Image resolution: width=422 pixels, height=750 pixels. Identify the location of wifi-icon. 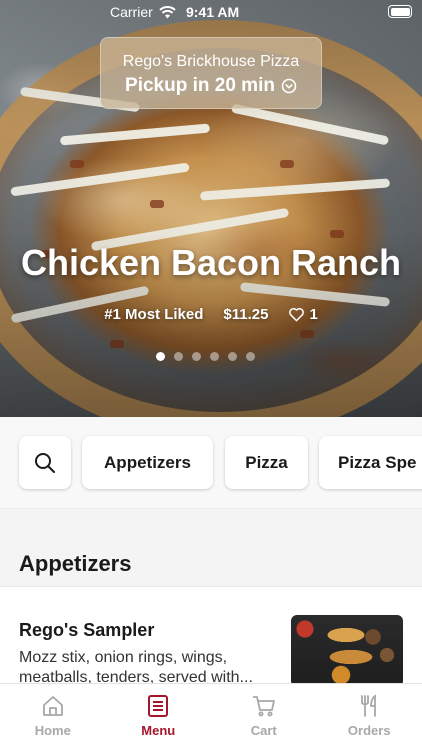
(167, 11).